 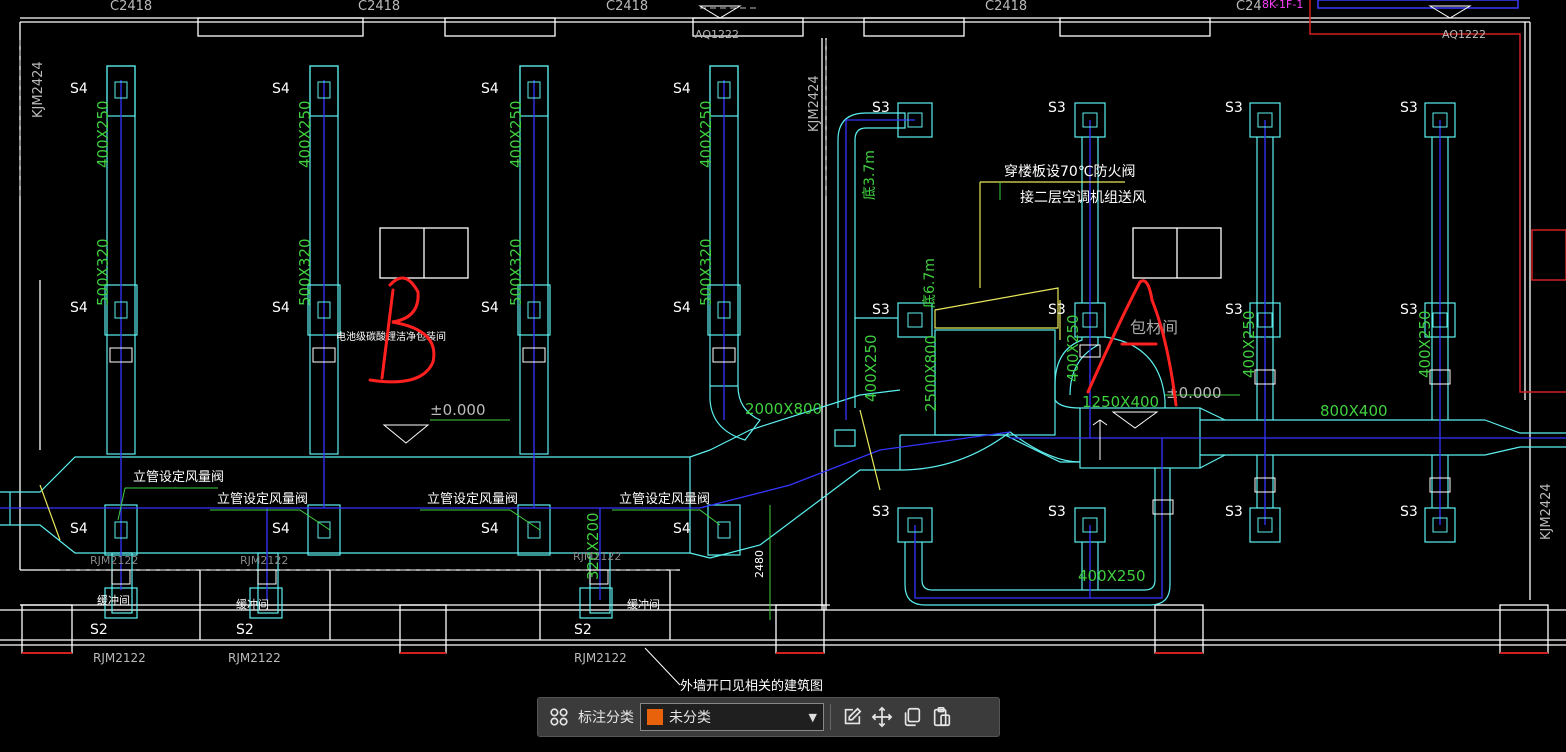 I want to click on annotation-toolbar: 标注分类 未分类 ▼, so click(x=768, y=717).